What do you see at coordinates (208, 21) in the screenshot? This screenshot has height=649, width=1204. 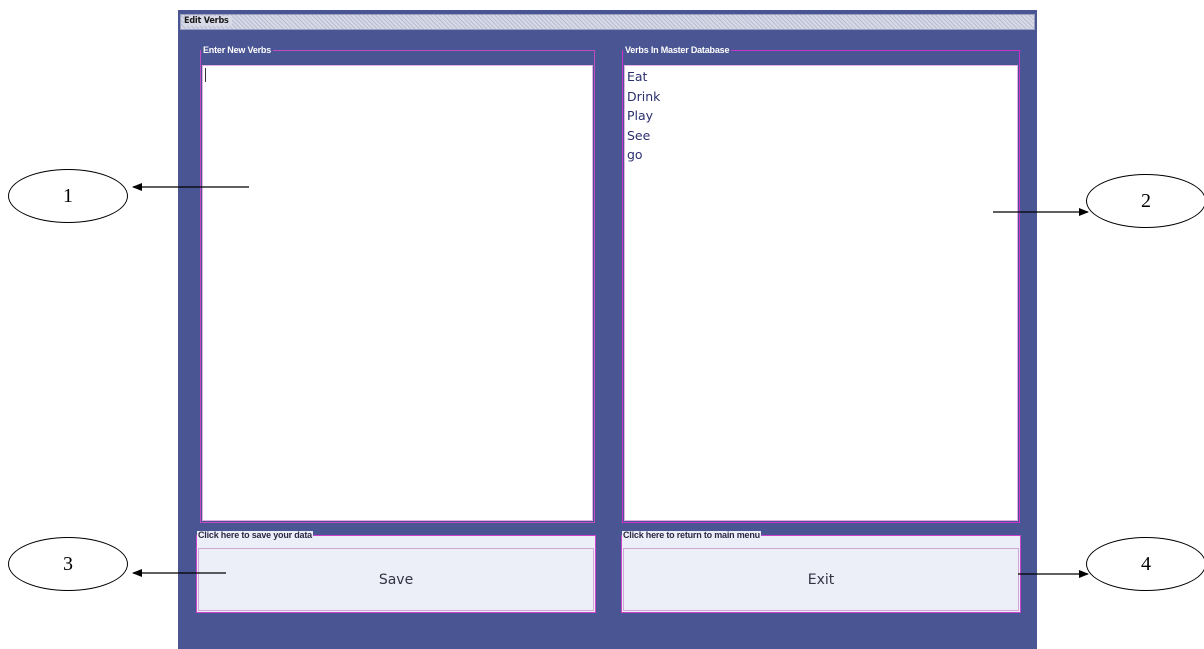 I see `window-title: Edit Verbs` at bounding box center [208, 21].